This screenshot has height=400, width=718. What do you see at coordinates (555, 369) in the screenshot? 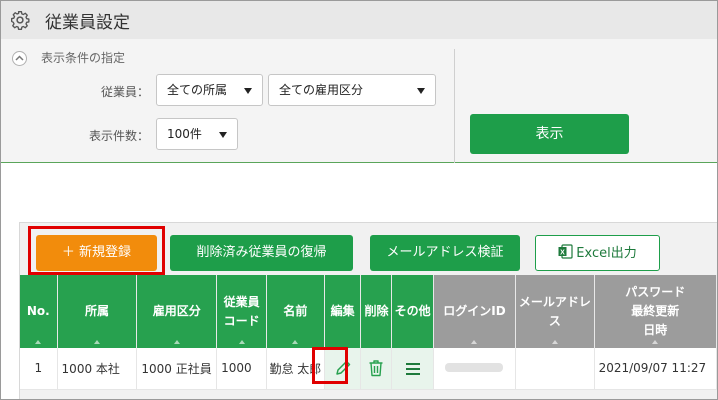
I see `cell-email` at bounding box center [555, 369].